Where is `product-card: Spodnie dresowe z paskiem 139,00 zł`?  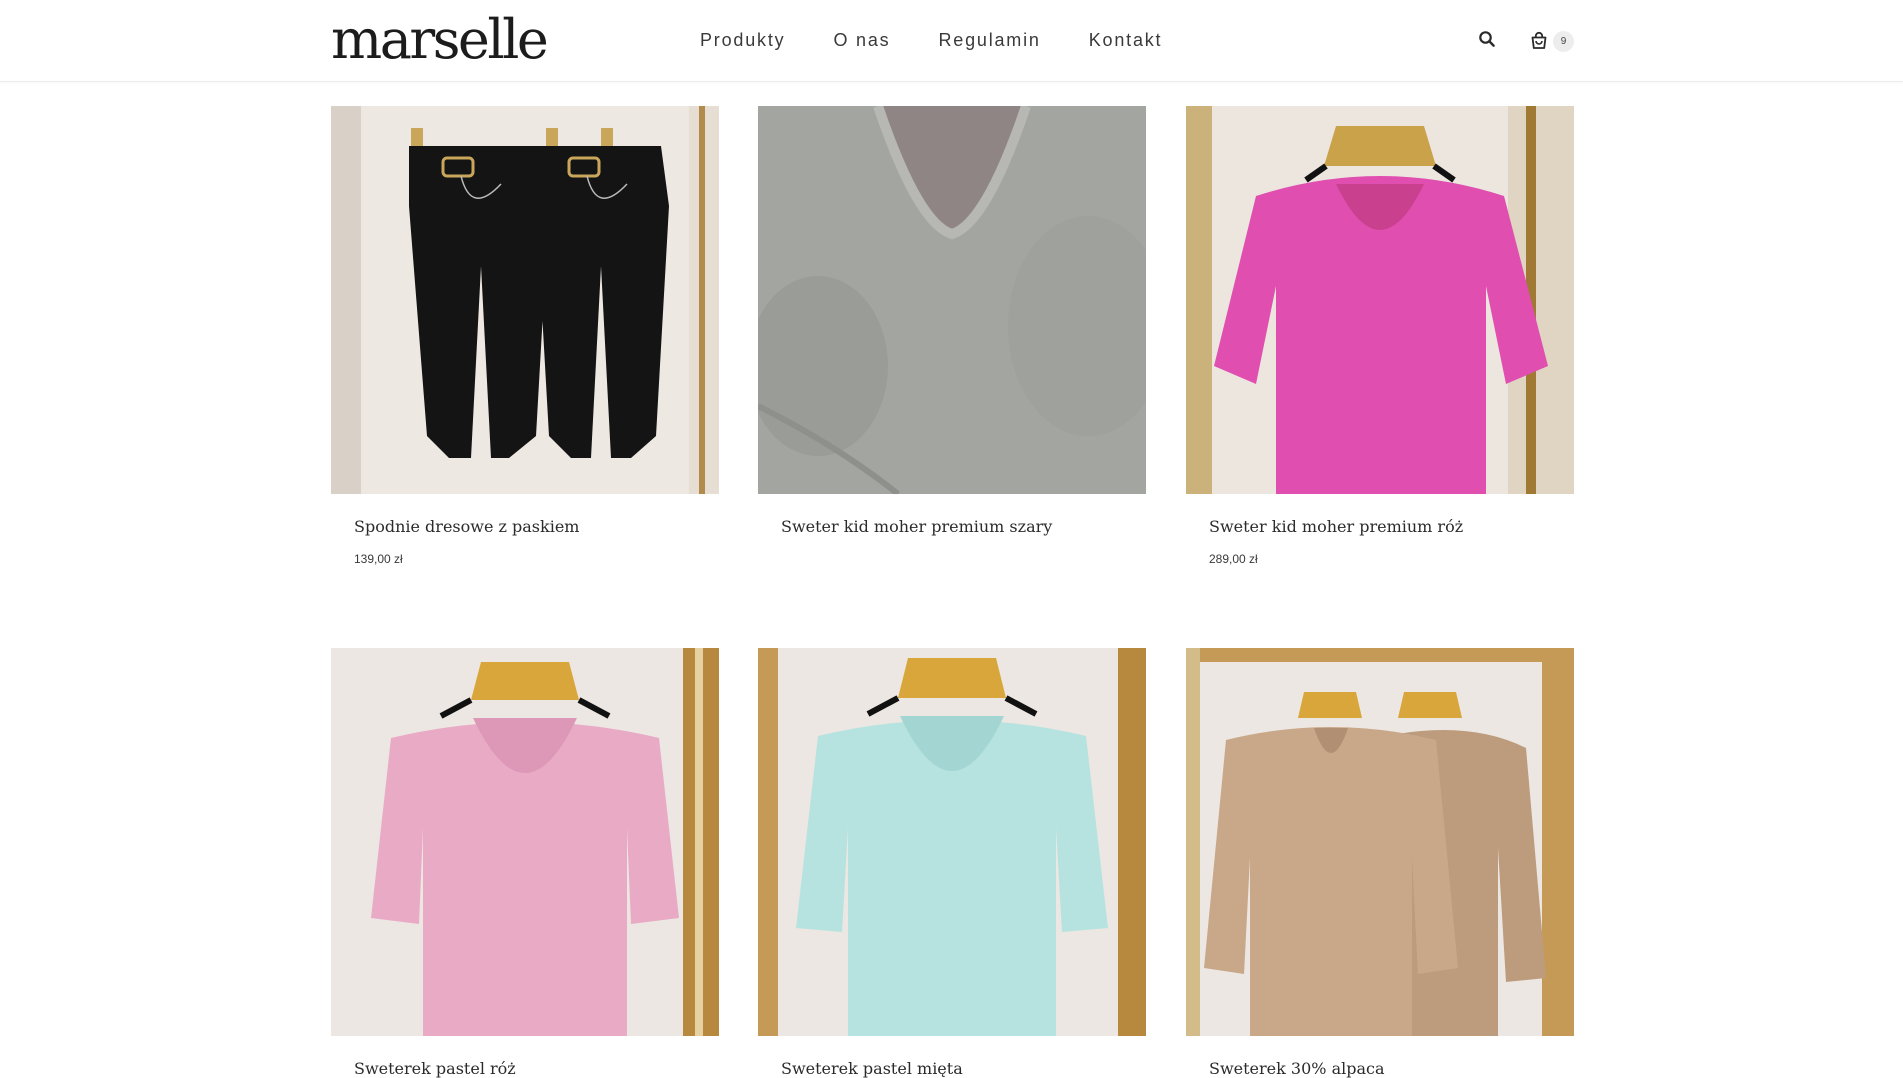 product-card: Spodnie dresowe z paskiem 139,00 zł is located at coordinates (525, 336).